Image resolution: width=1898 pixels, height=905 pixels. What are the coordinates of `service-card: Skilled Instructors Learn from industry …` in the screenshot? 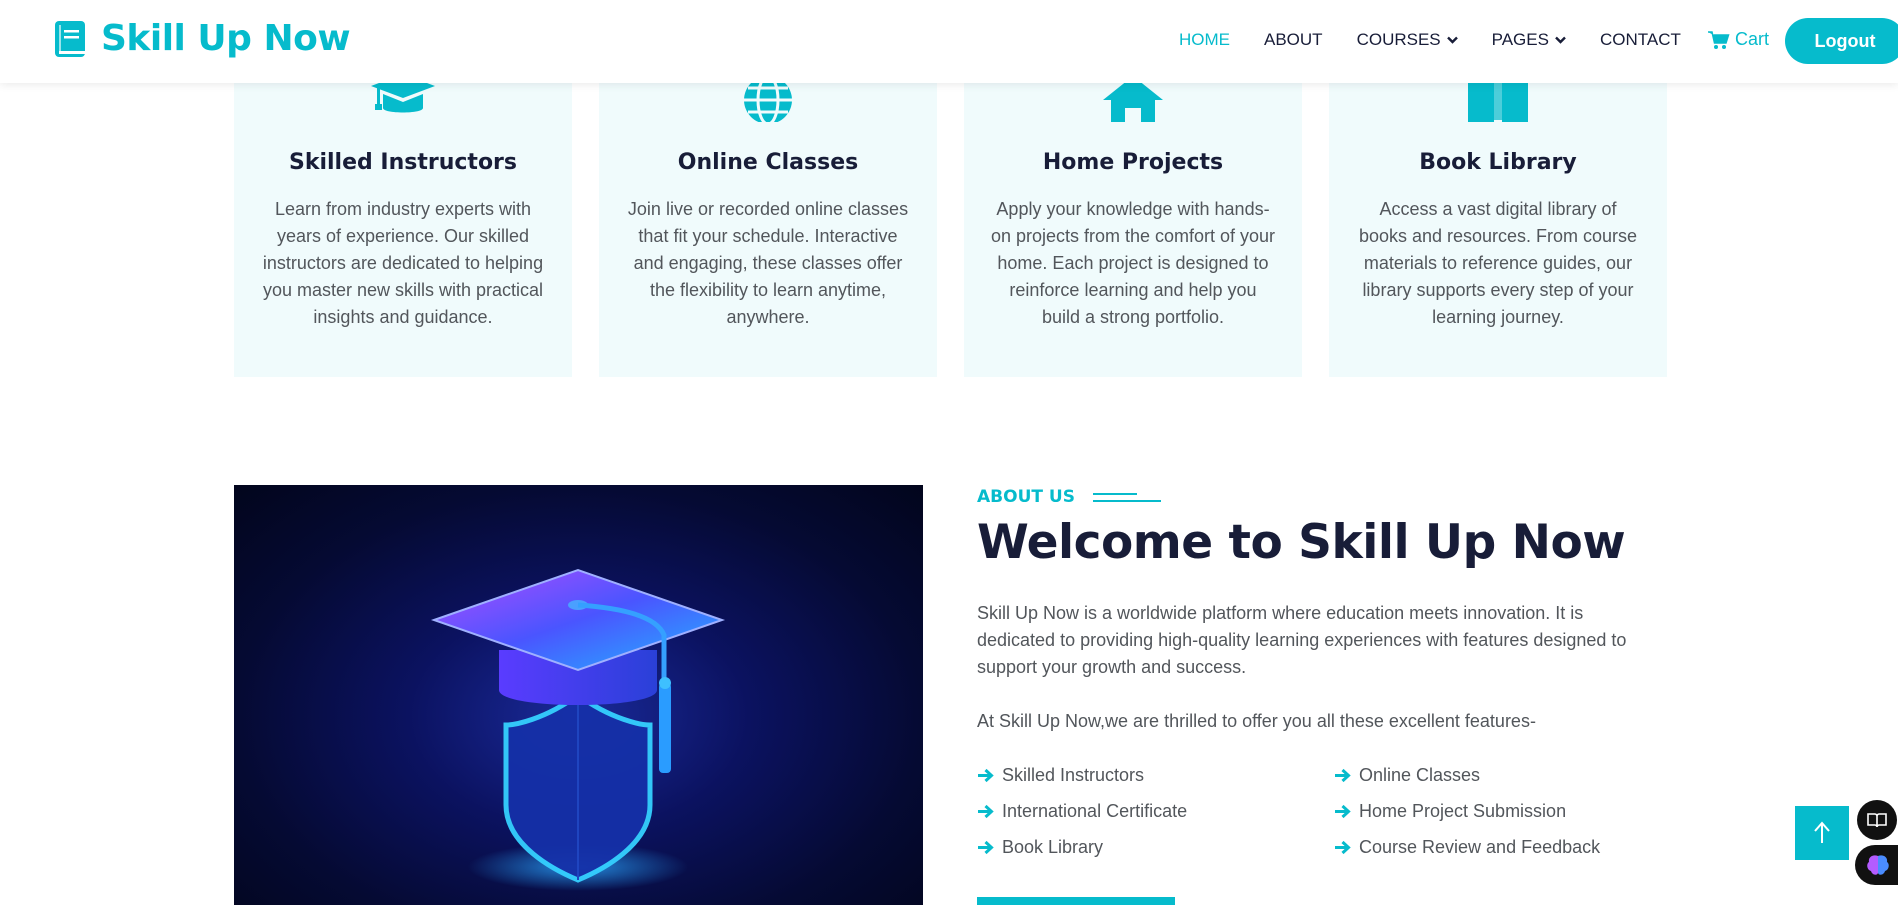 It's located at (403, 223).